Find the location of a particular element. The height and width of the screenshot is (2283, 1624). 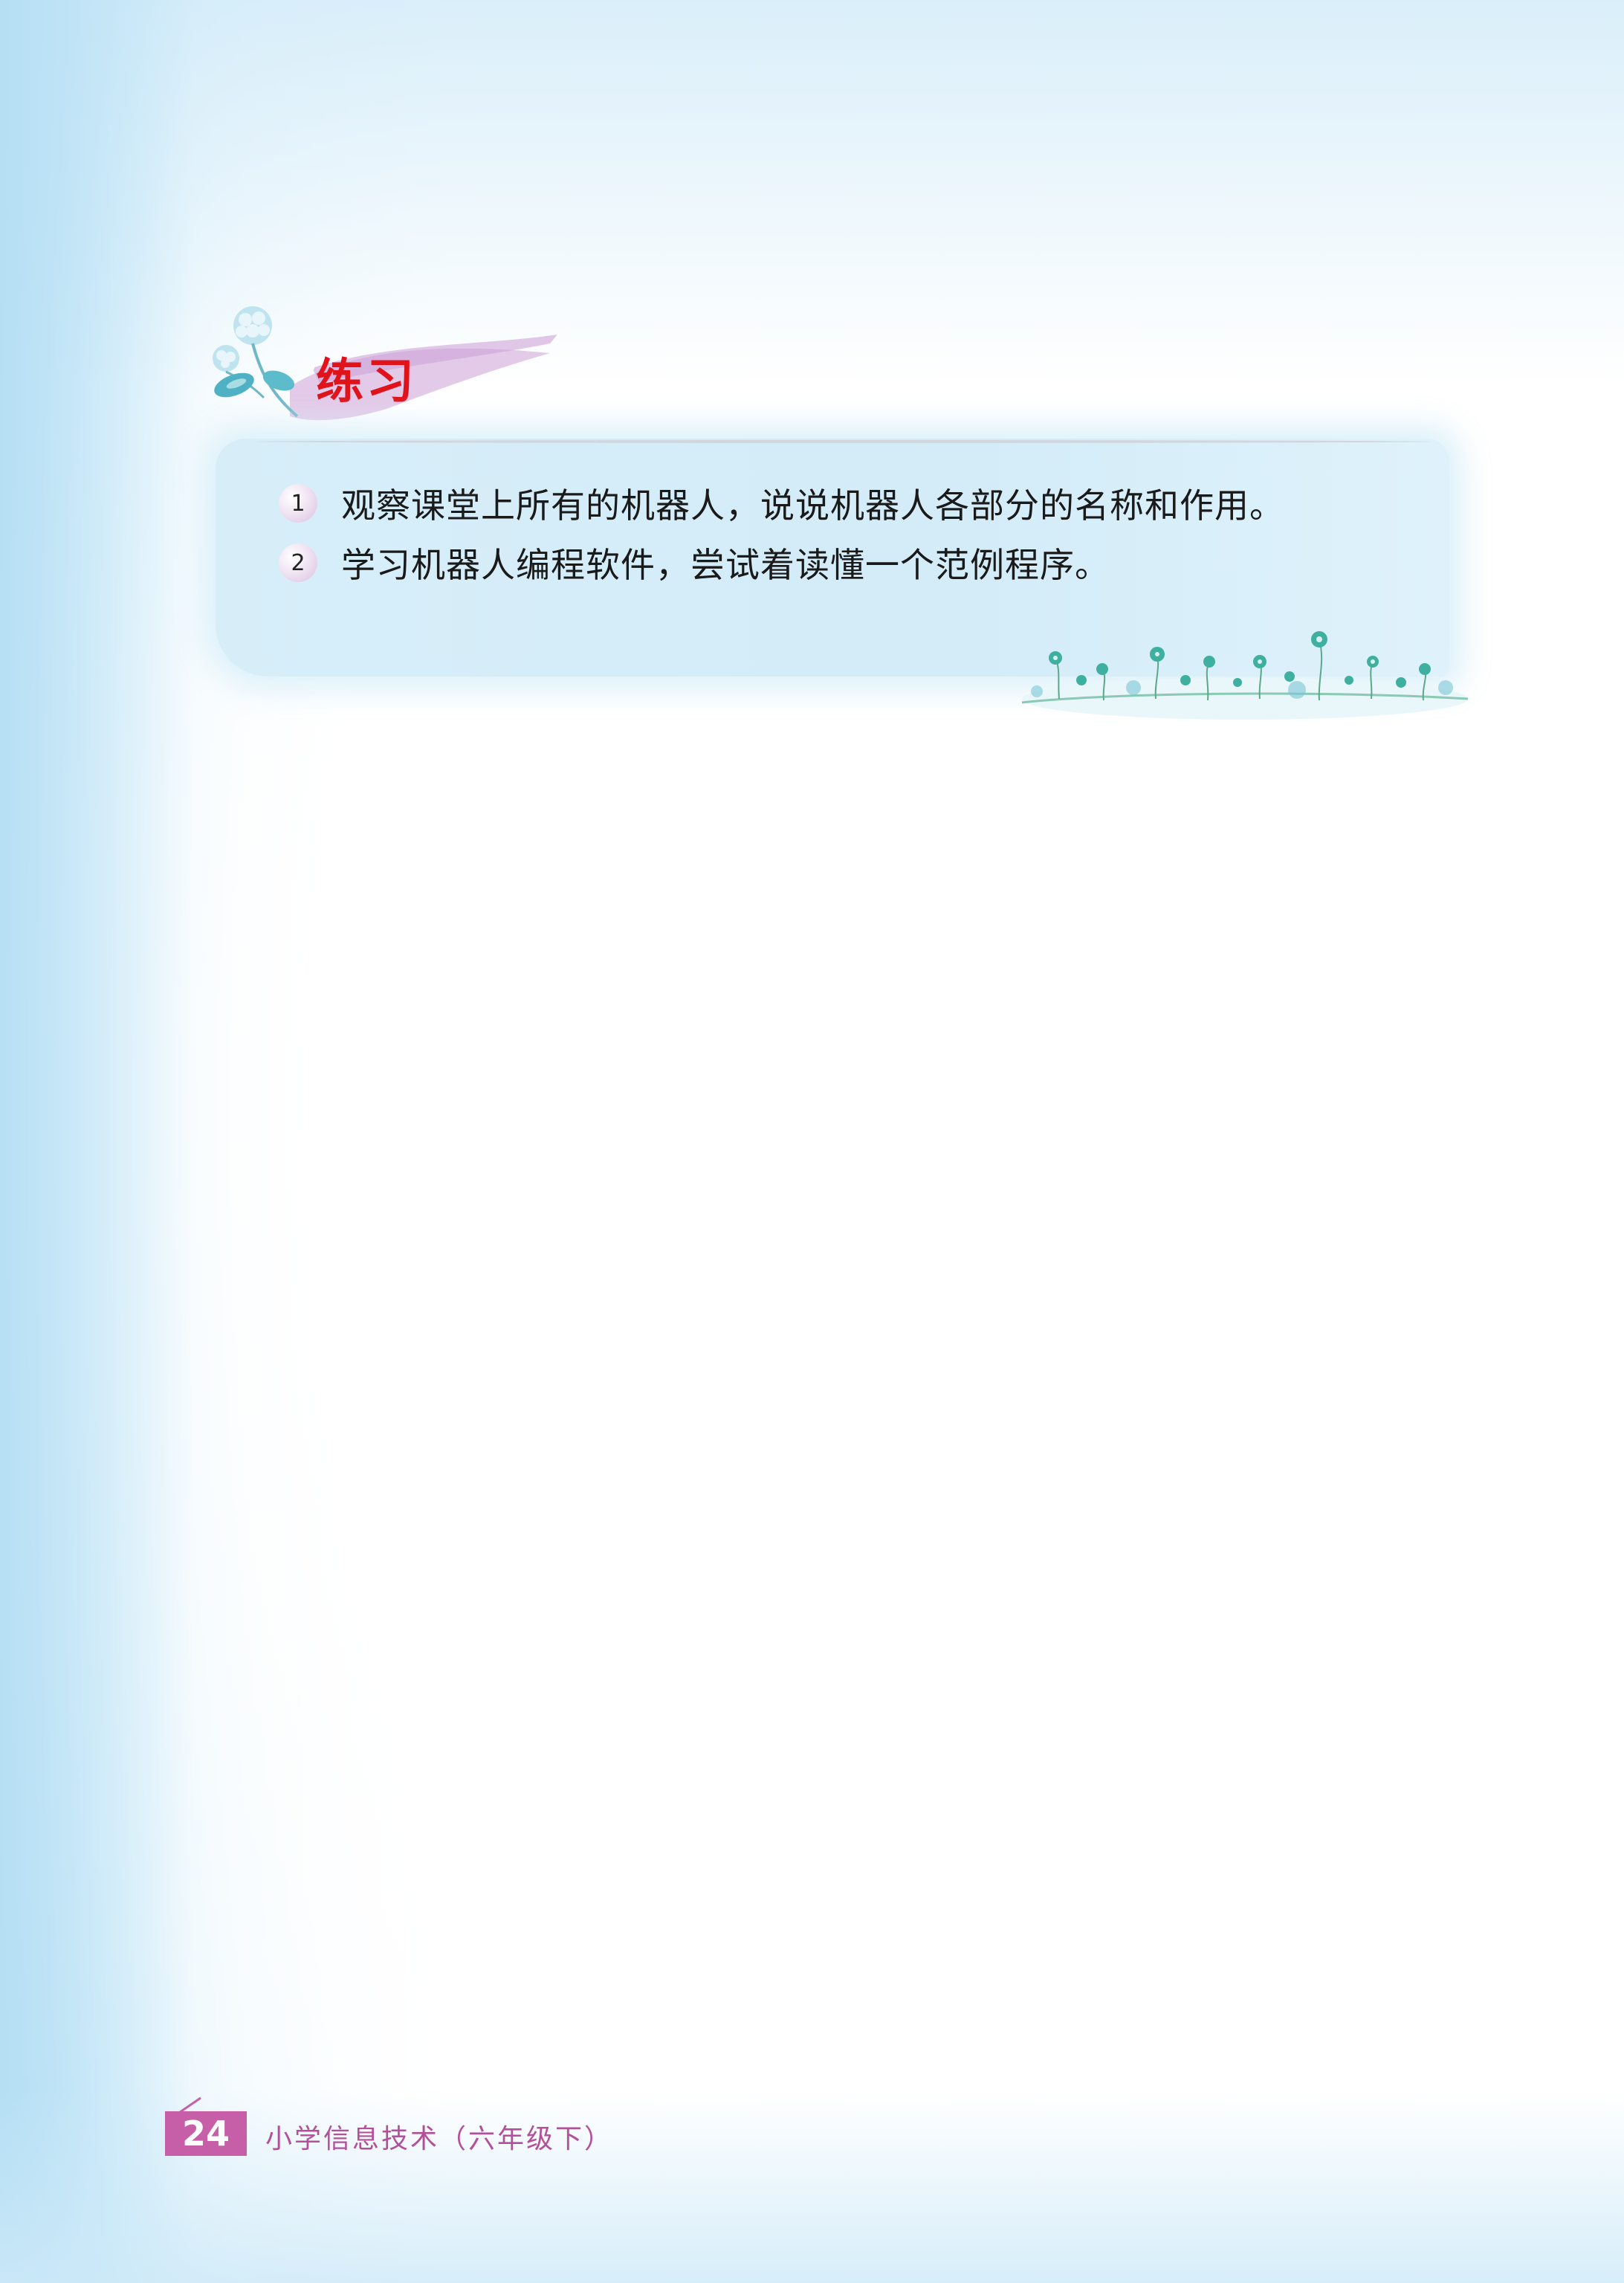

dashed-divider is located at coordinates (843, 441).